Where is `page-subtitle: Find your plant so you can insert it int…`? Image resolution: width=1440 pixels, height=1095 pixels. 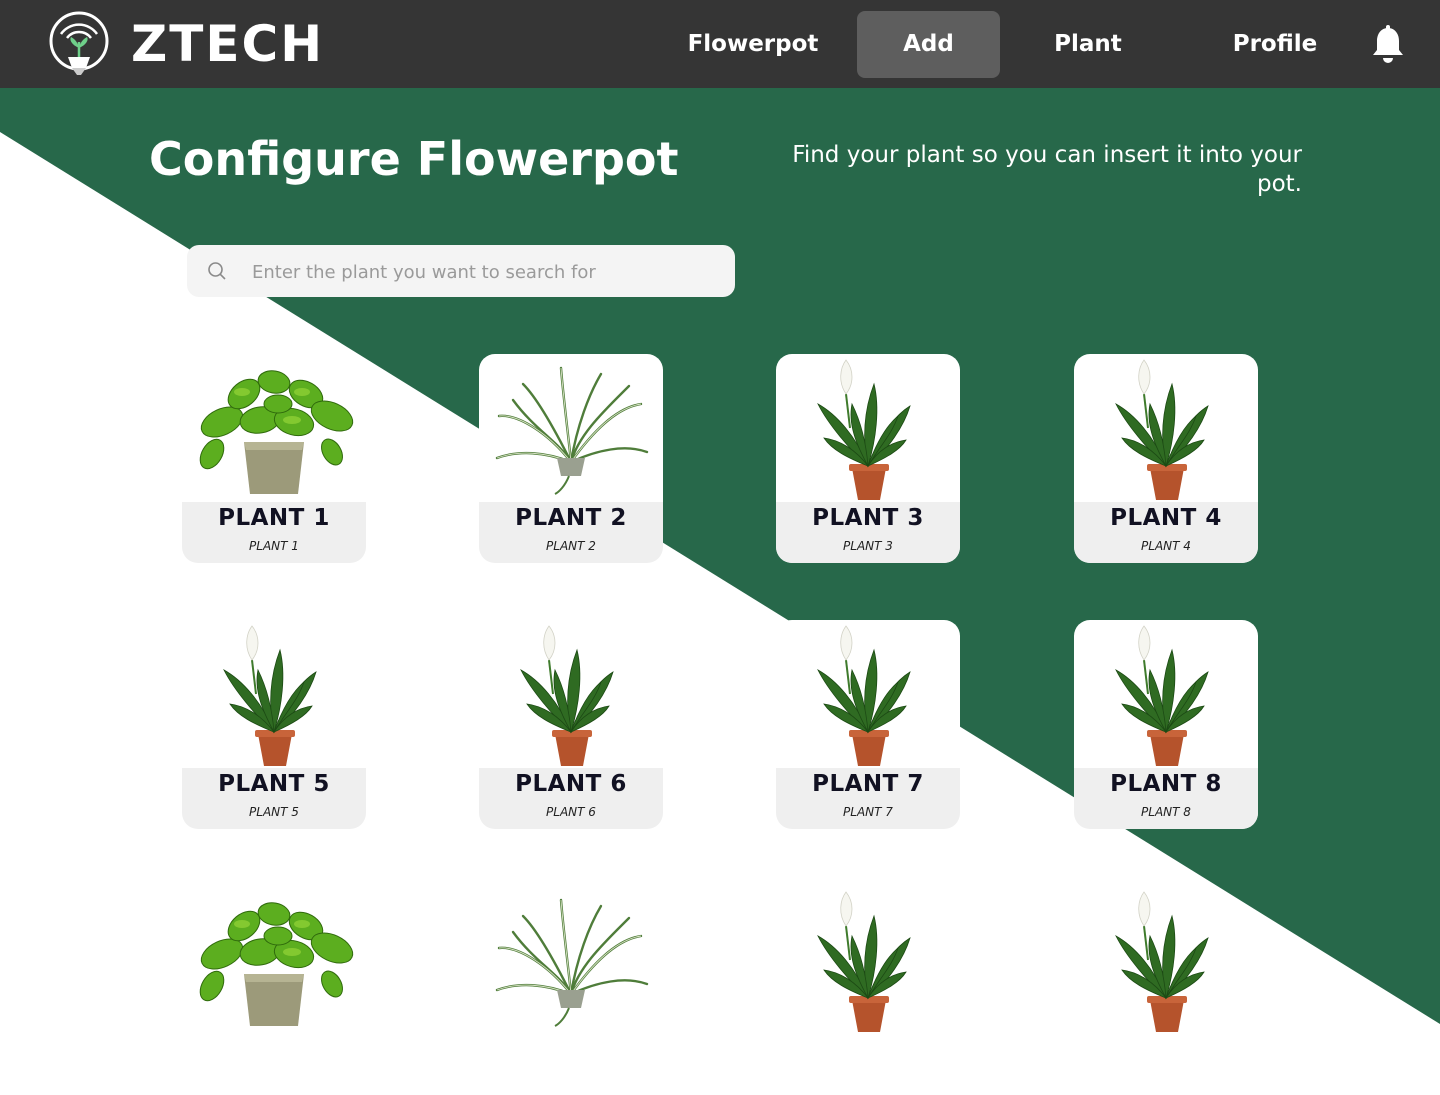
page-subtitle: Find your plant so you can insert it int… is located at coordinates (1047, 169).